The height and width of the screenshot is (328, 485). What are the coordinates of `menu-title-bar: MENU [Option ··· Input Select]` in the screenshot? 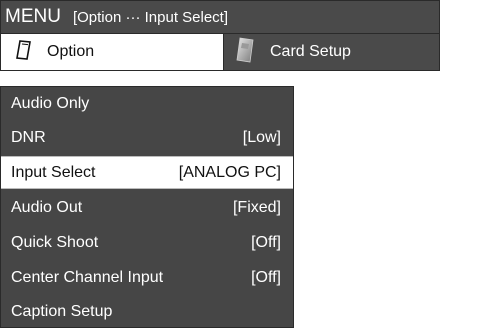 It's located at (220, 17).